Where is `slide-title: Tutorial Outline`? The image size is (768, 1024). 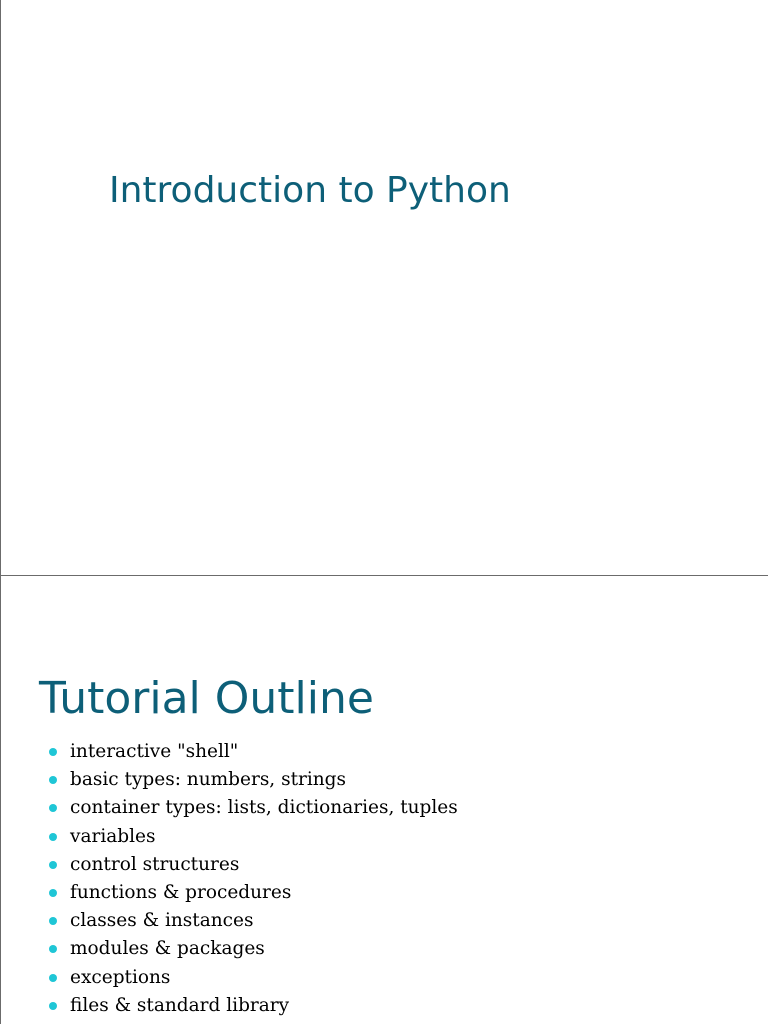 slide-title: Tutorial Outline is located at coordinates (206, 698).